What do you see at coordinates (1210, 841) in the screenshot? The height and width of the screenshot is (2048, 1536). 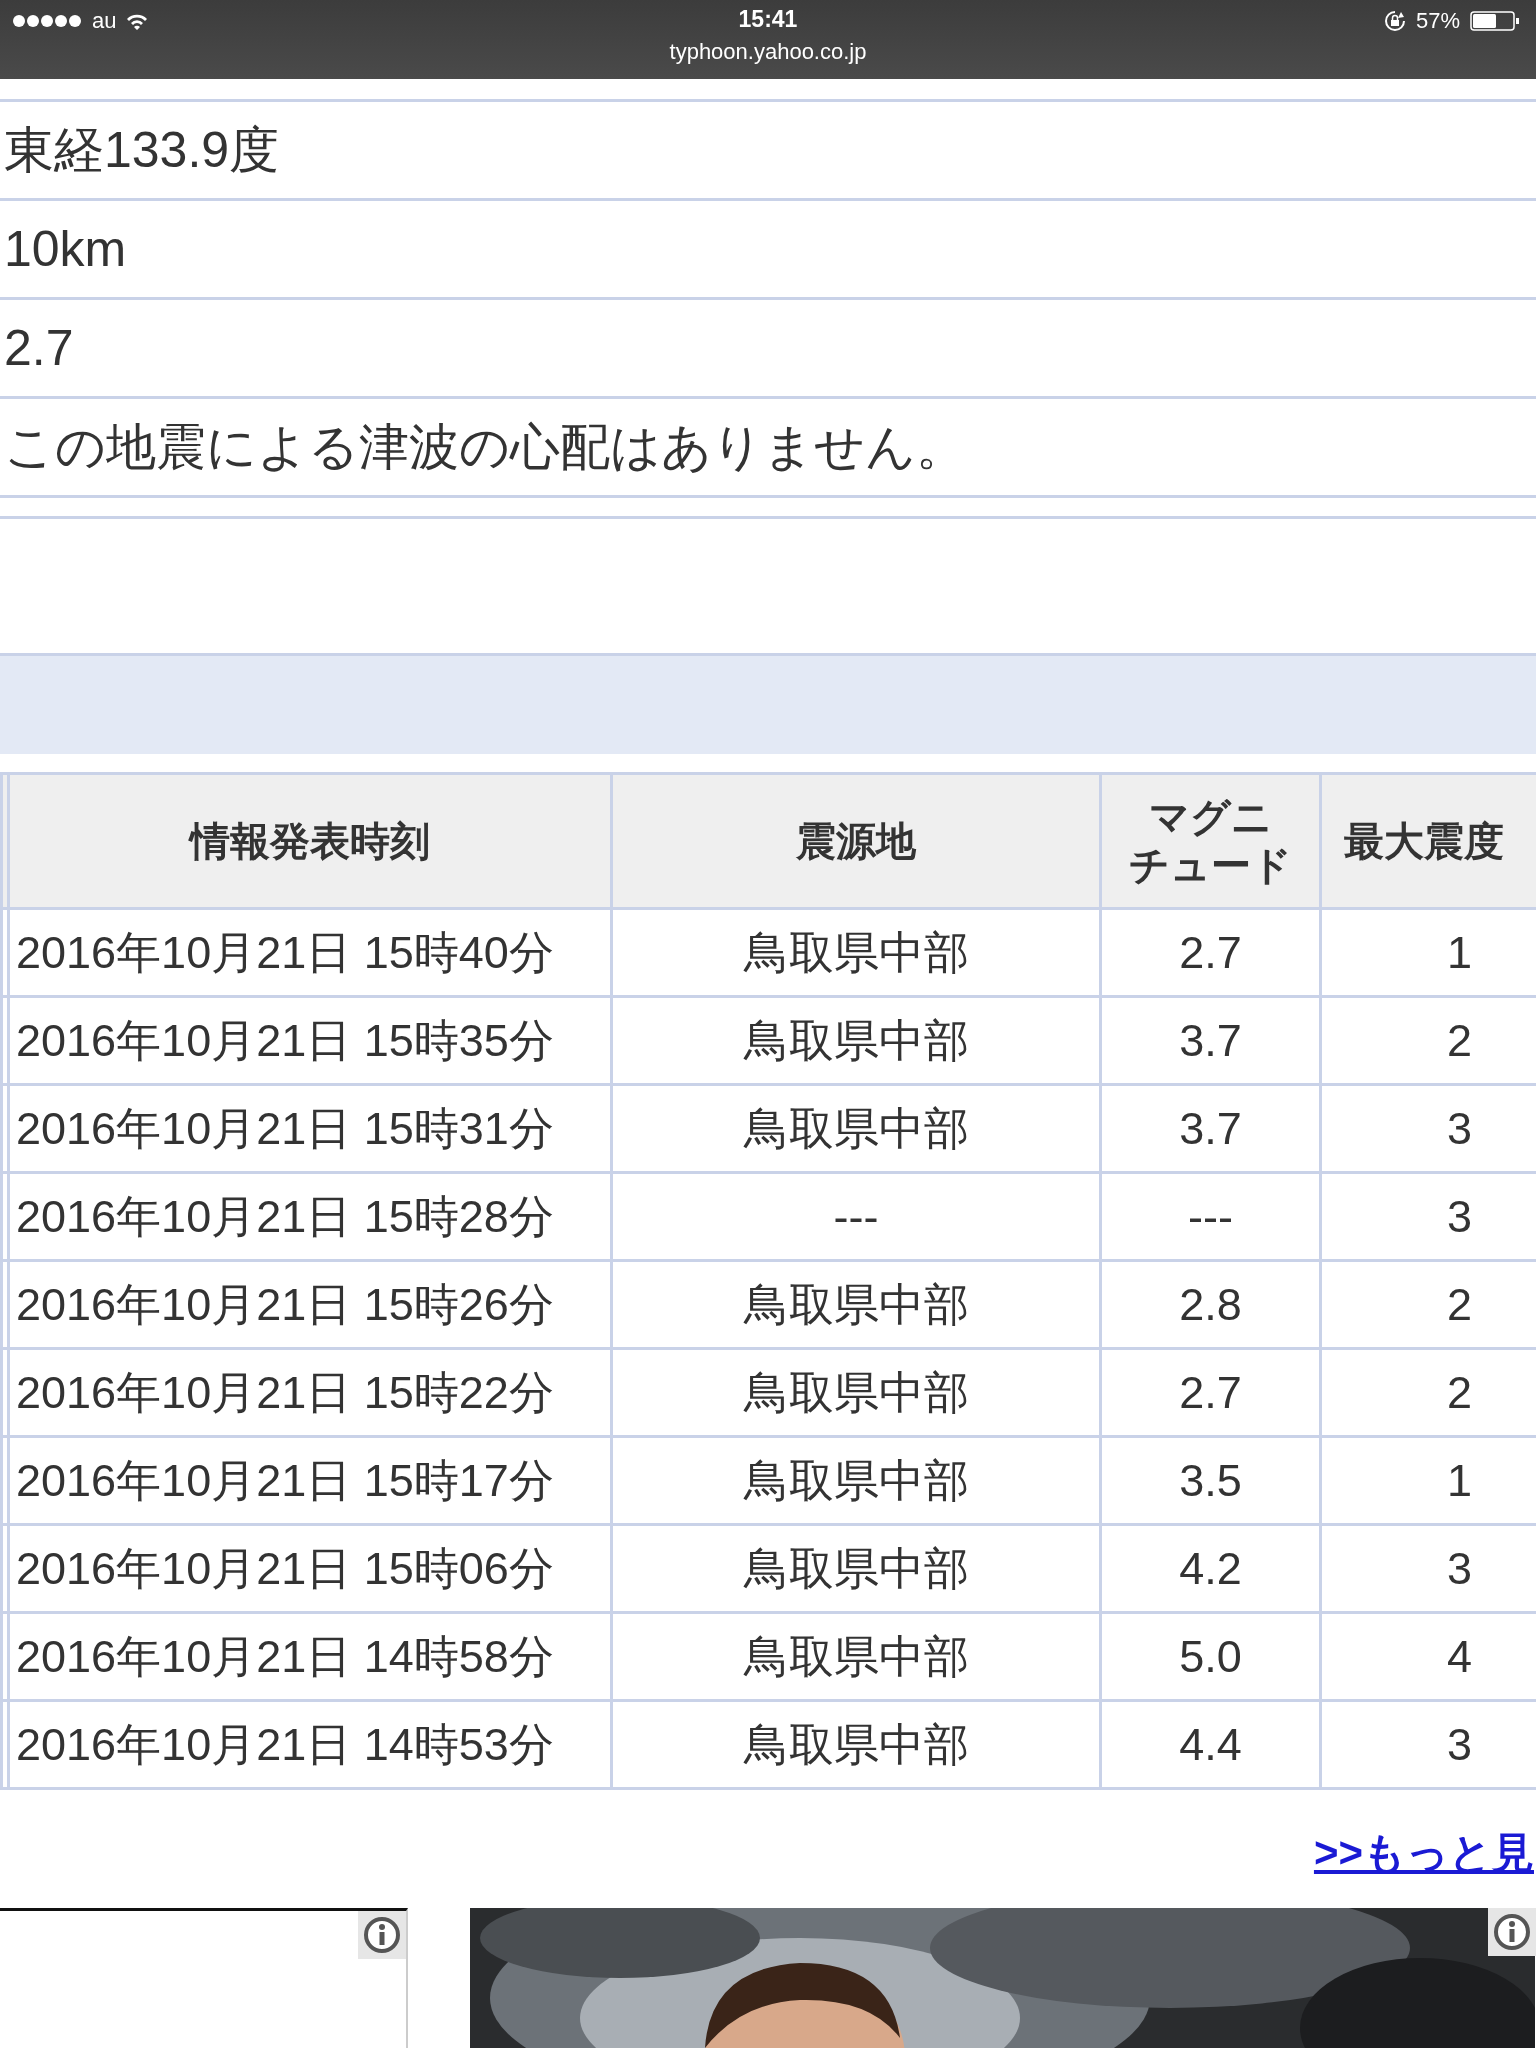 I see `column-header: マグニチュード` at bounding box center [1210, 841].